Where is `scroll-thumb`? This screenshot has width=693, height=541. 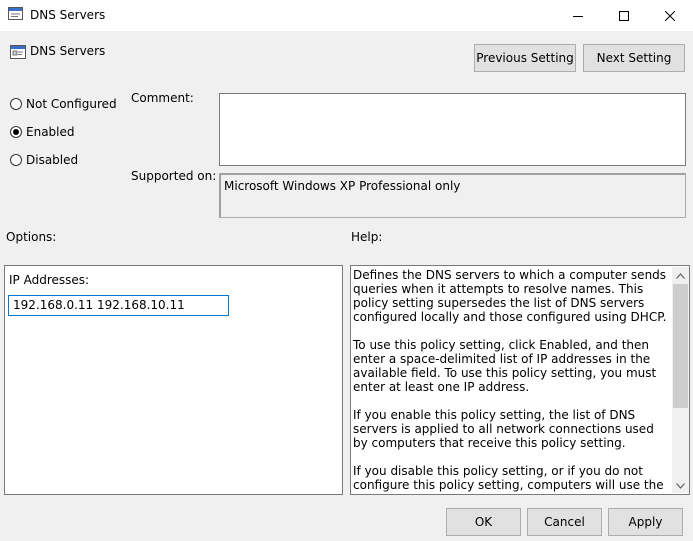 scroll-thumb is located at coordinates (680, 346).